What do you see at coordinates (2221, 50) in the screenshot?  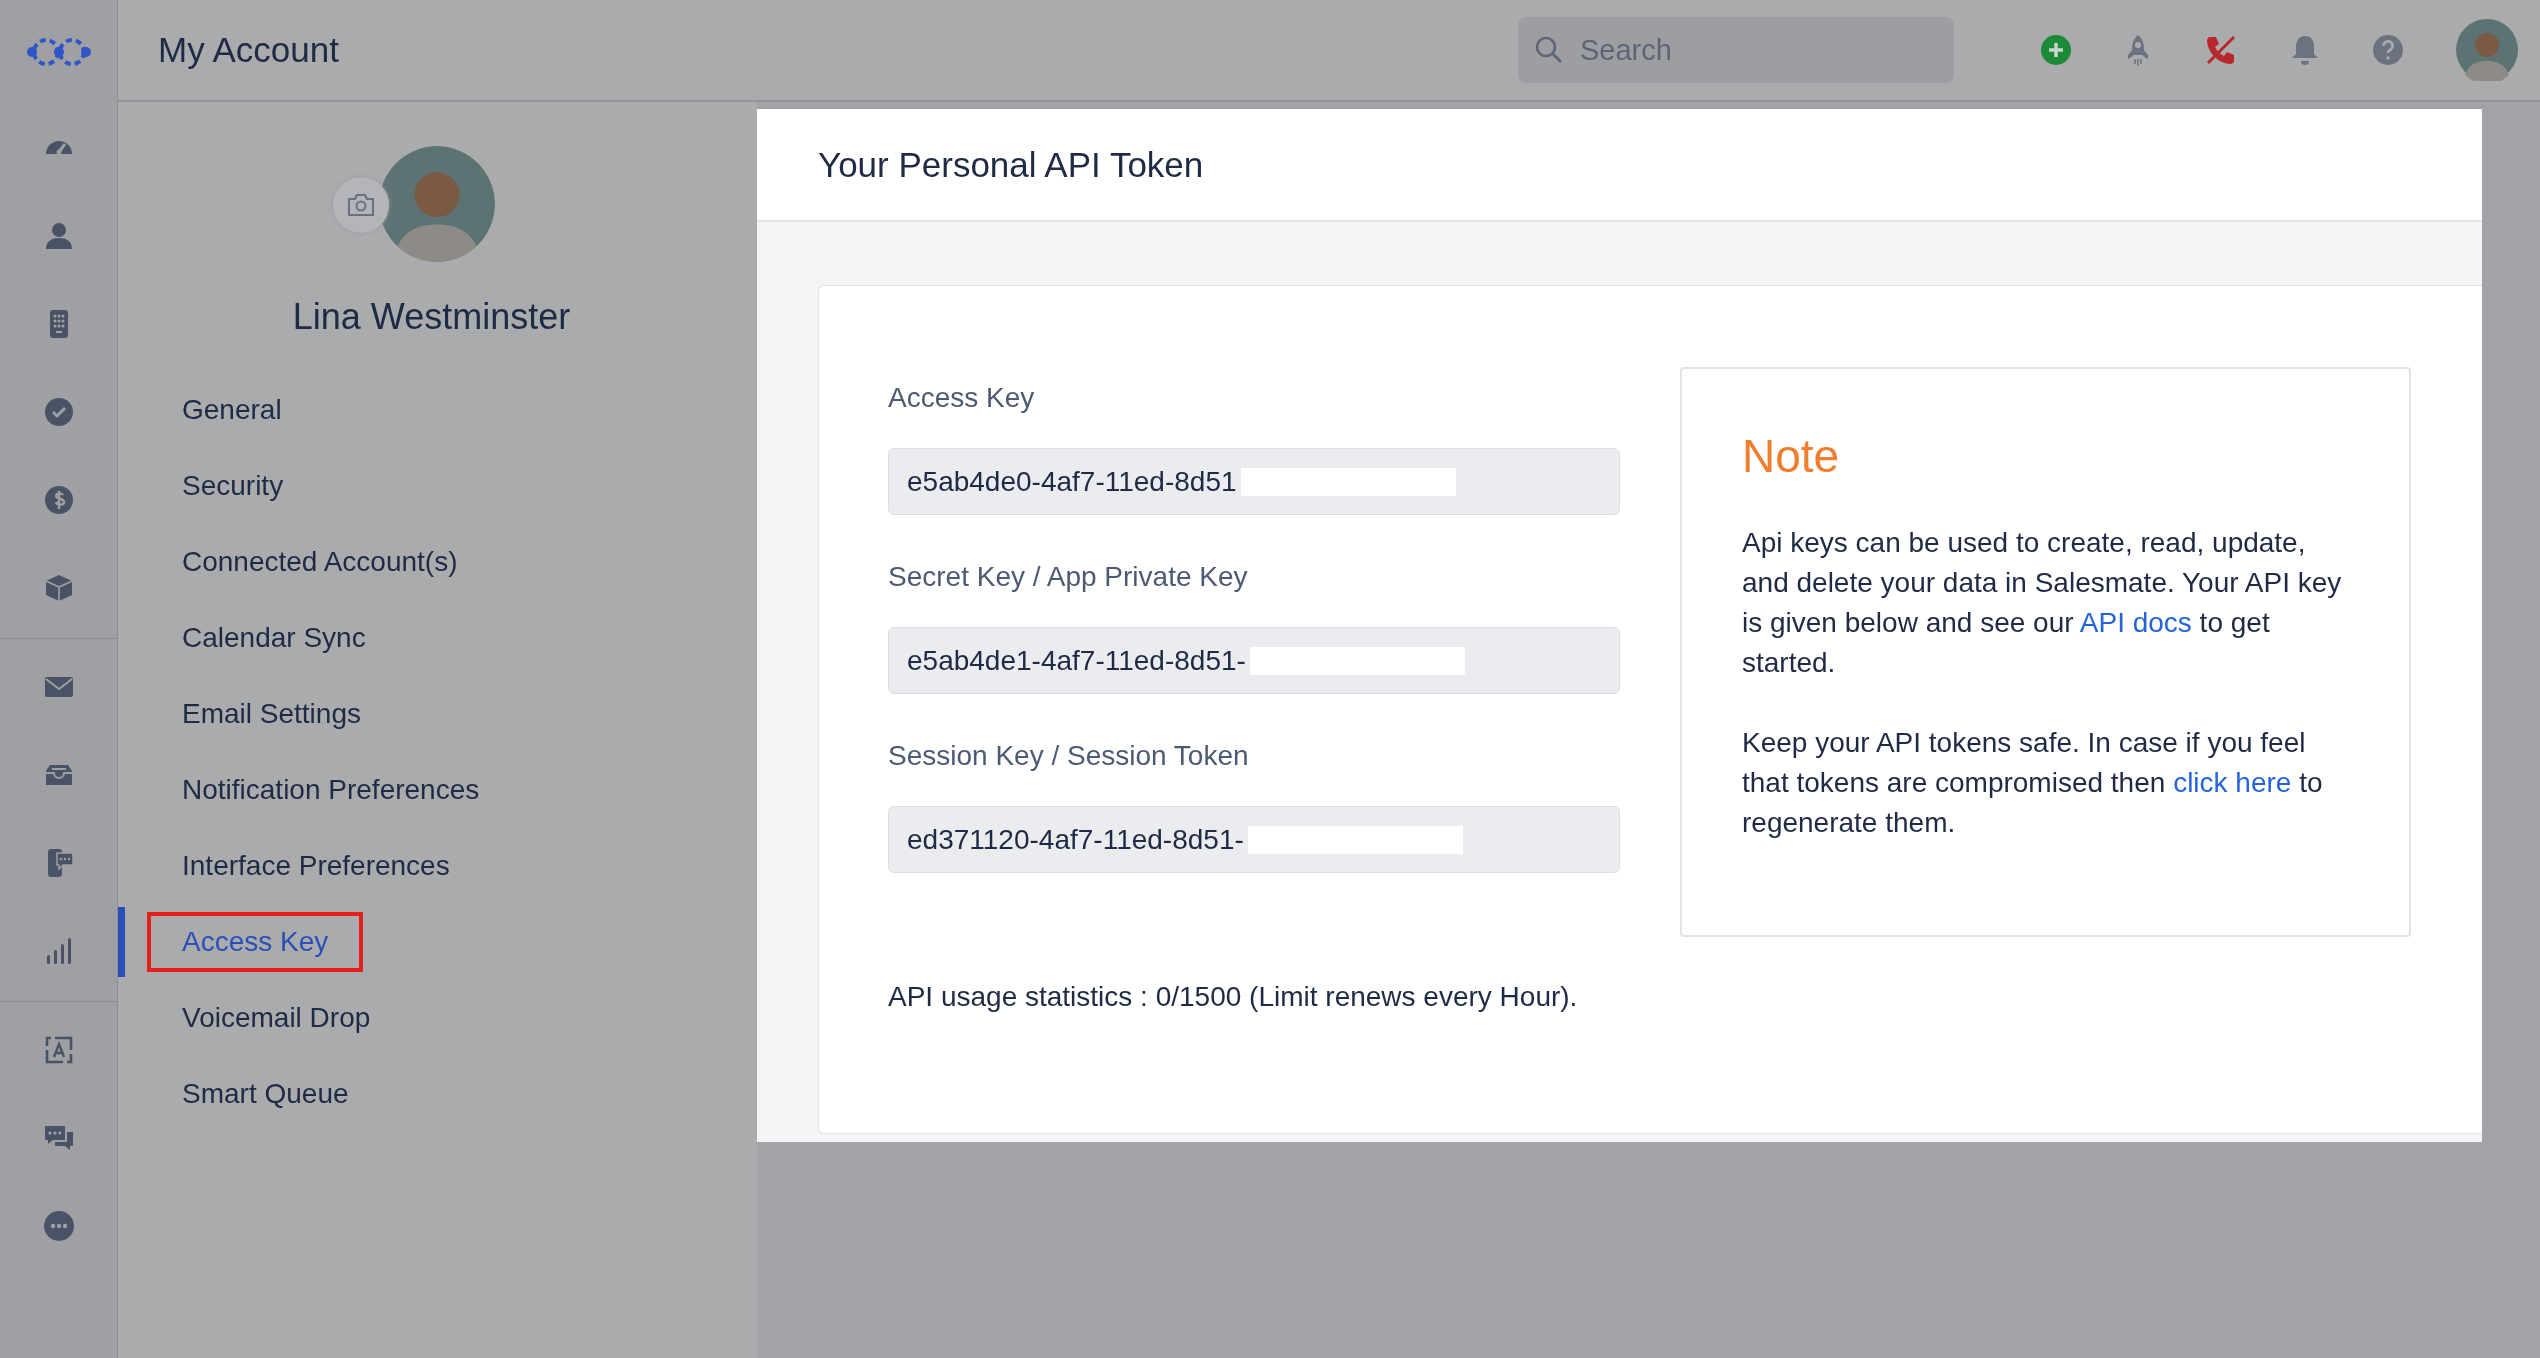 I see `phone-off-icon` at bounding box center [2221, 50].